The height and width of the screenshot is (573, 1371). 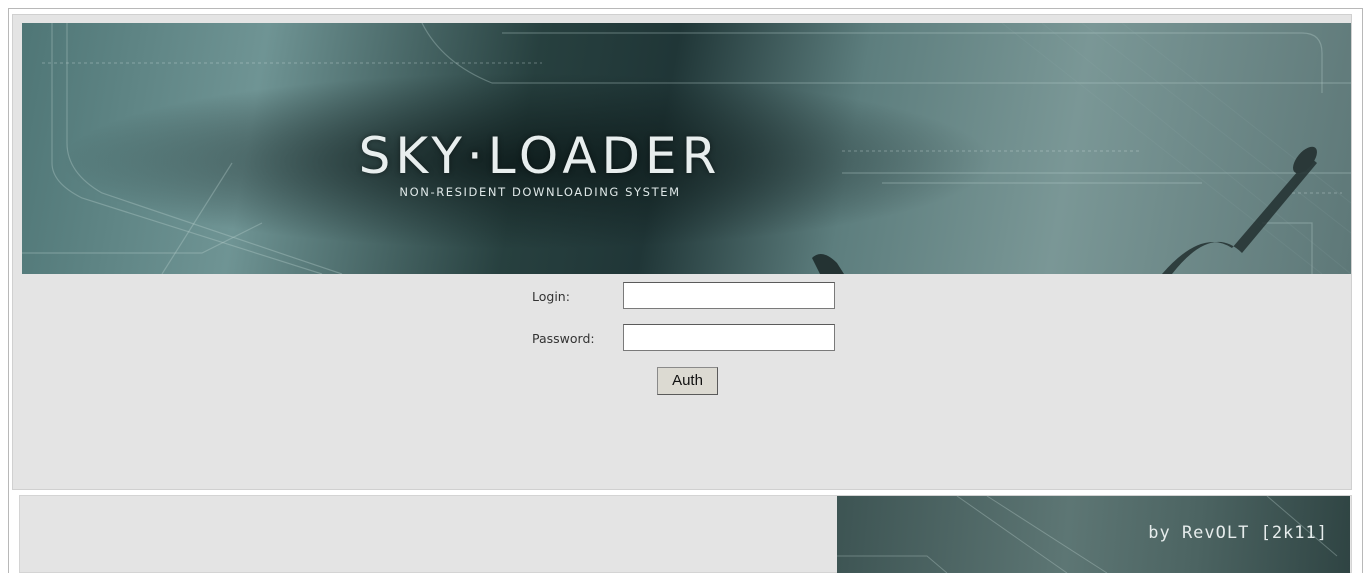 What do you see at coordinates (1093, 534) in the screenshot?
I see `footer-credit-banner: by RevOLT [2k11]` at bounding box center [1093, 534].